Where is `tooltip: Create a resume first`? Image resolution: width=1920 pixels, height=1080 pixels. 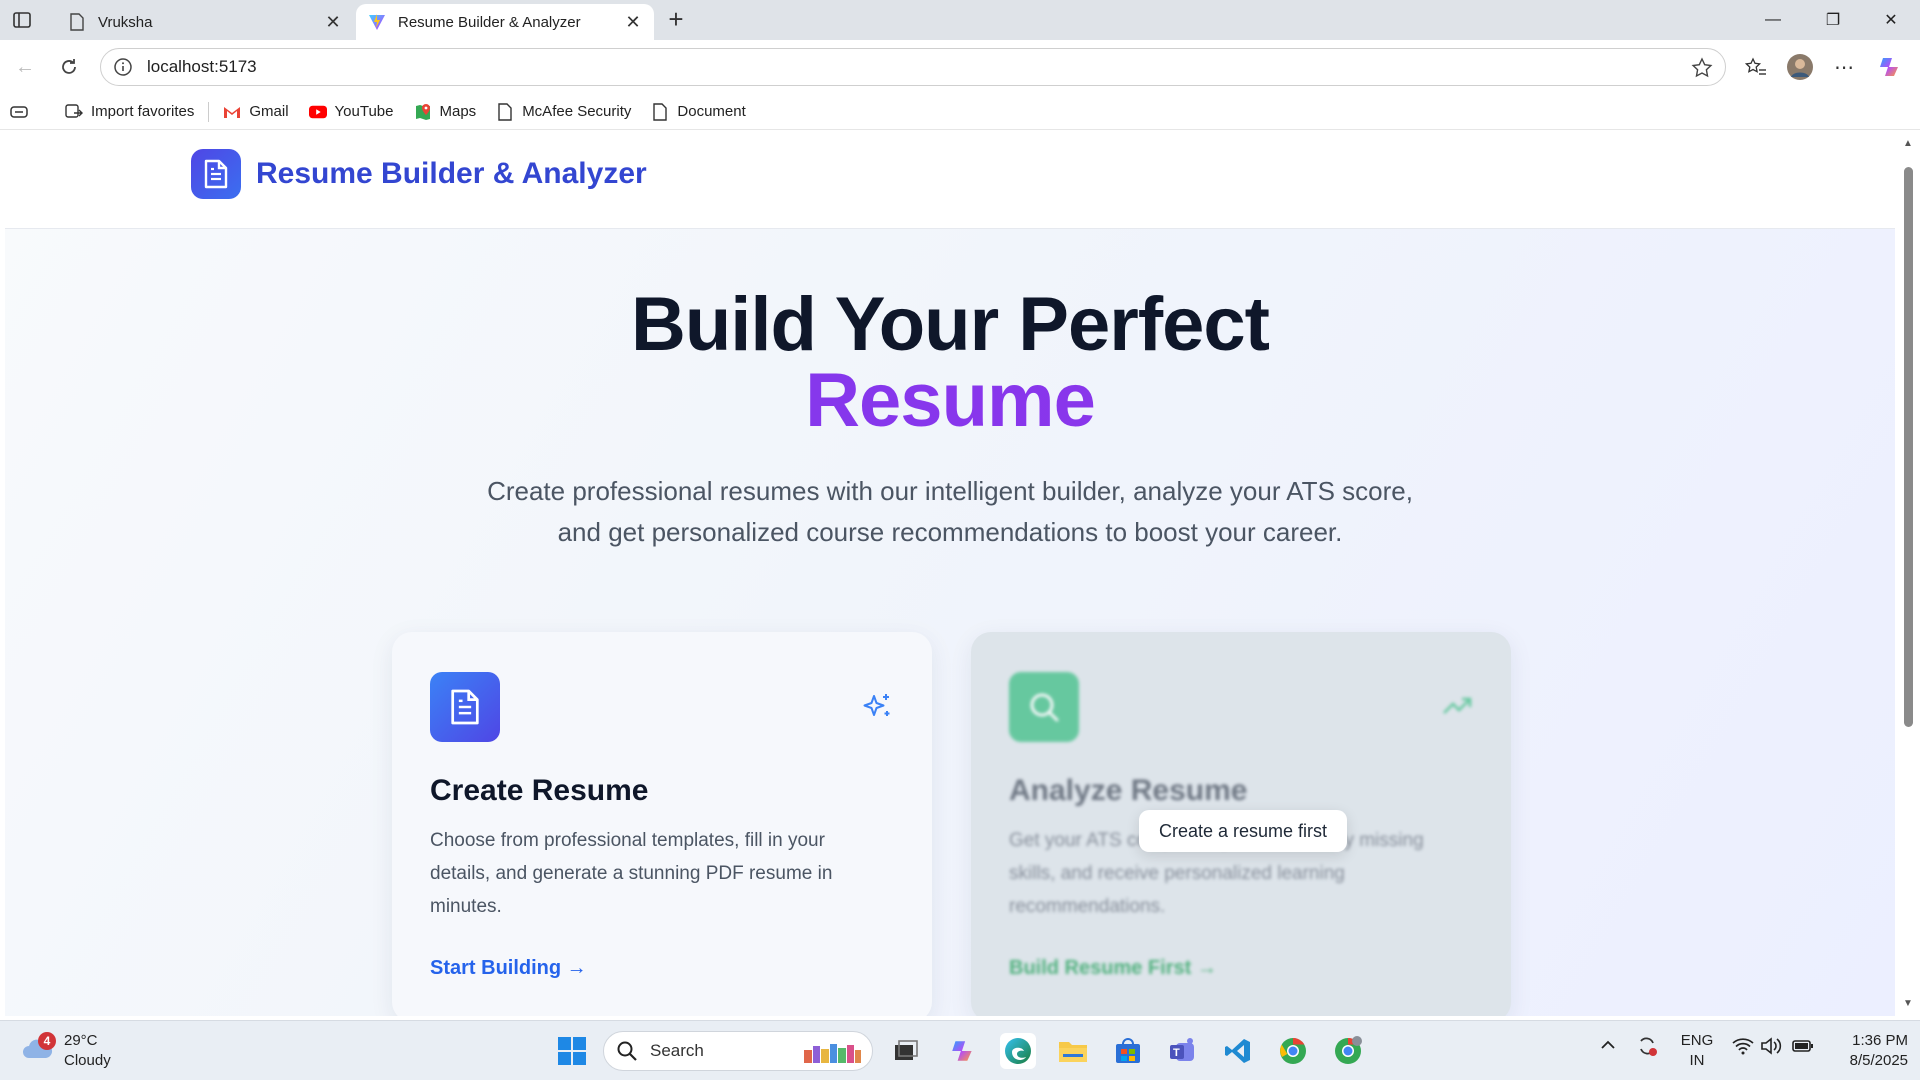
tooltip: Create a resume first is located at coordinates (1243, 831).